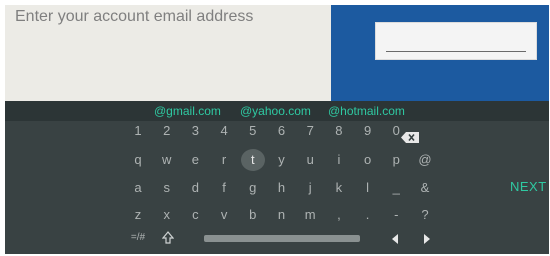  What do you see at coordinates (310, 160) in the screenshot?
I see `key-u: u` at bounding box center [310, 160].